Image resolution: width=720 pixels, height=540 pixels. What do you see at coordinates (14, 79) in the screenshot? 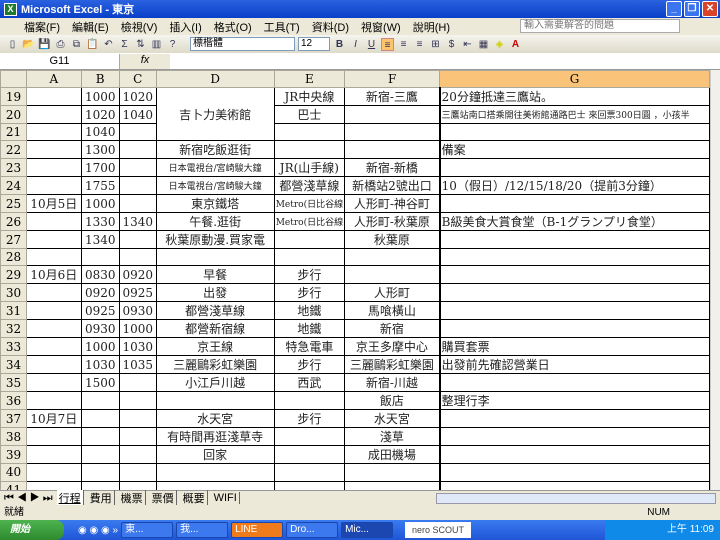
I see `select-all-corner` at bounding box center [14, 79].